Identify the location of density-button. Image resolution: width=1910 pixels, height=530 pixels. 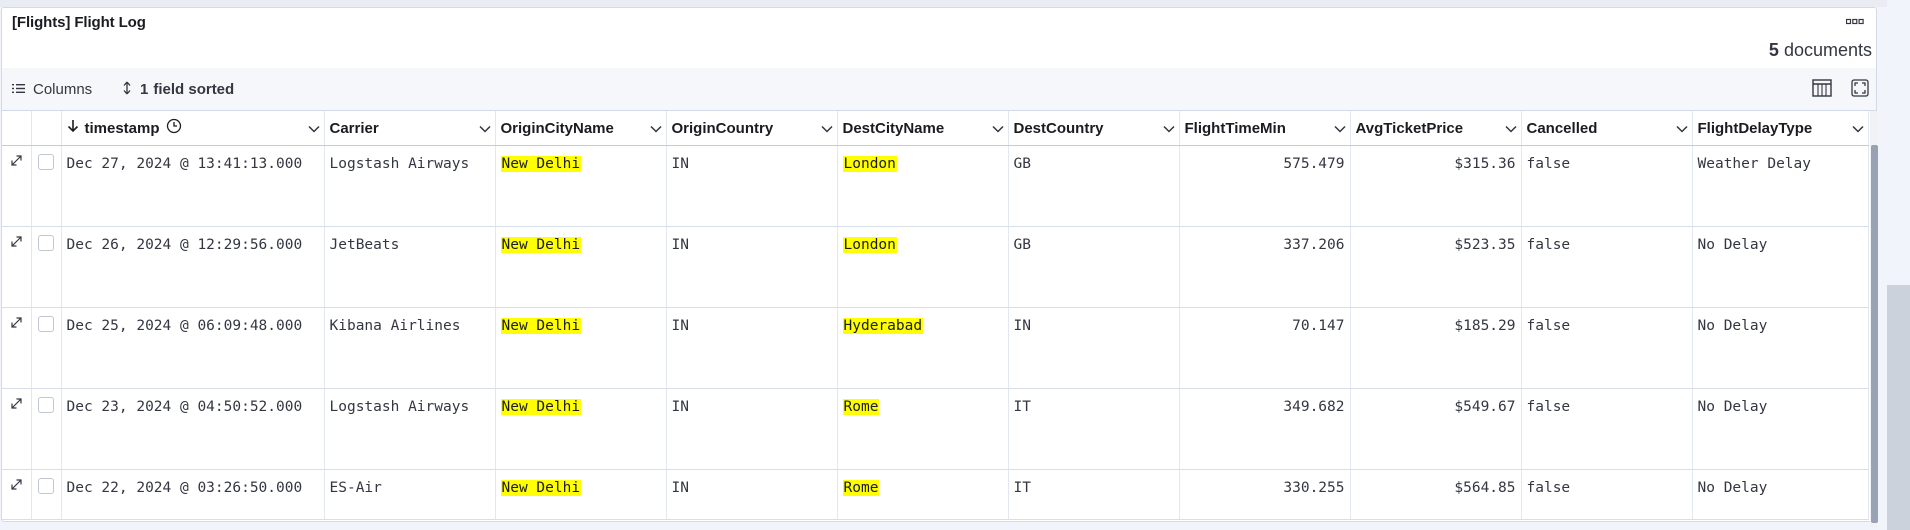
(1822, 89).